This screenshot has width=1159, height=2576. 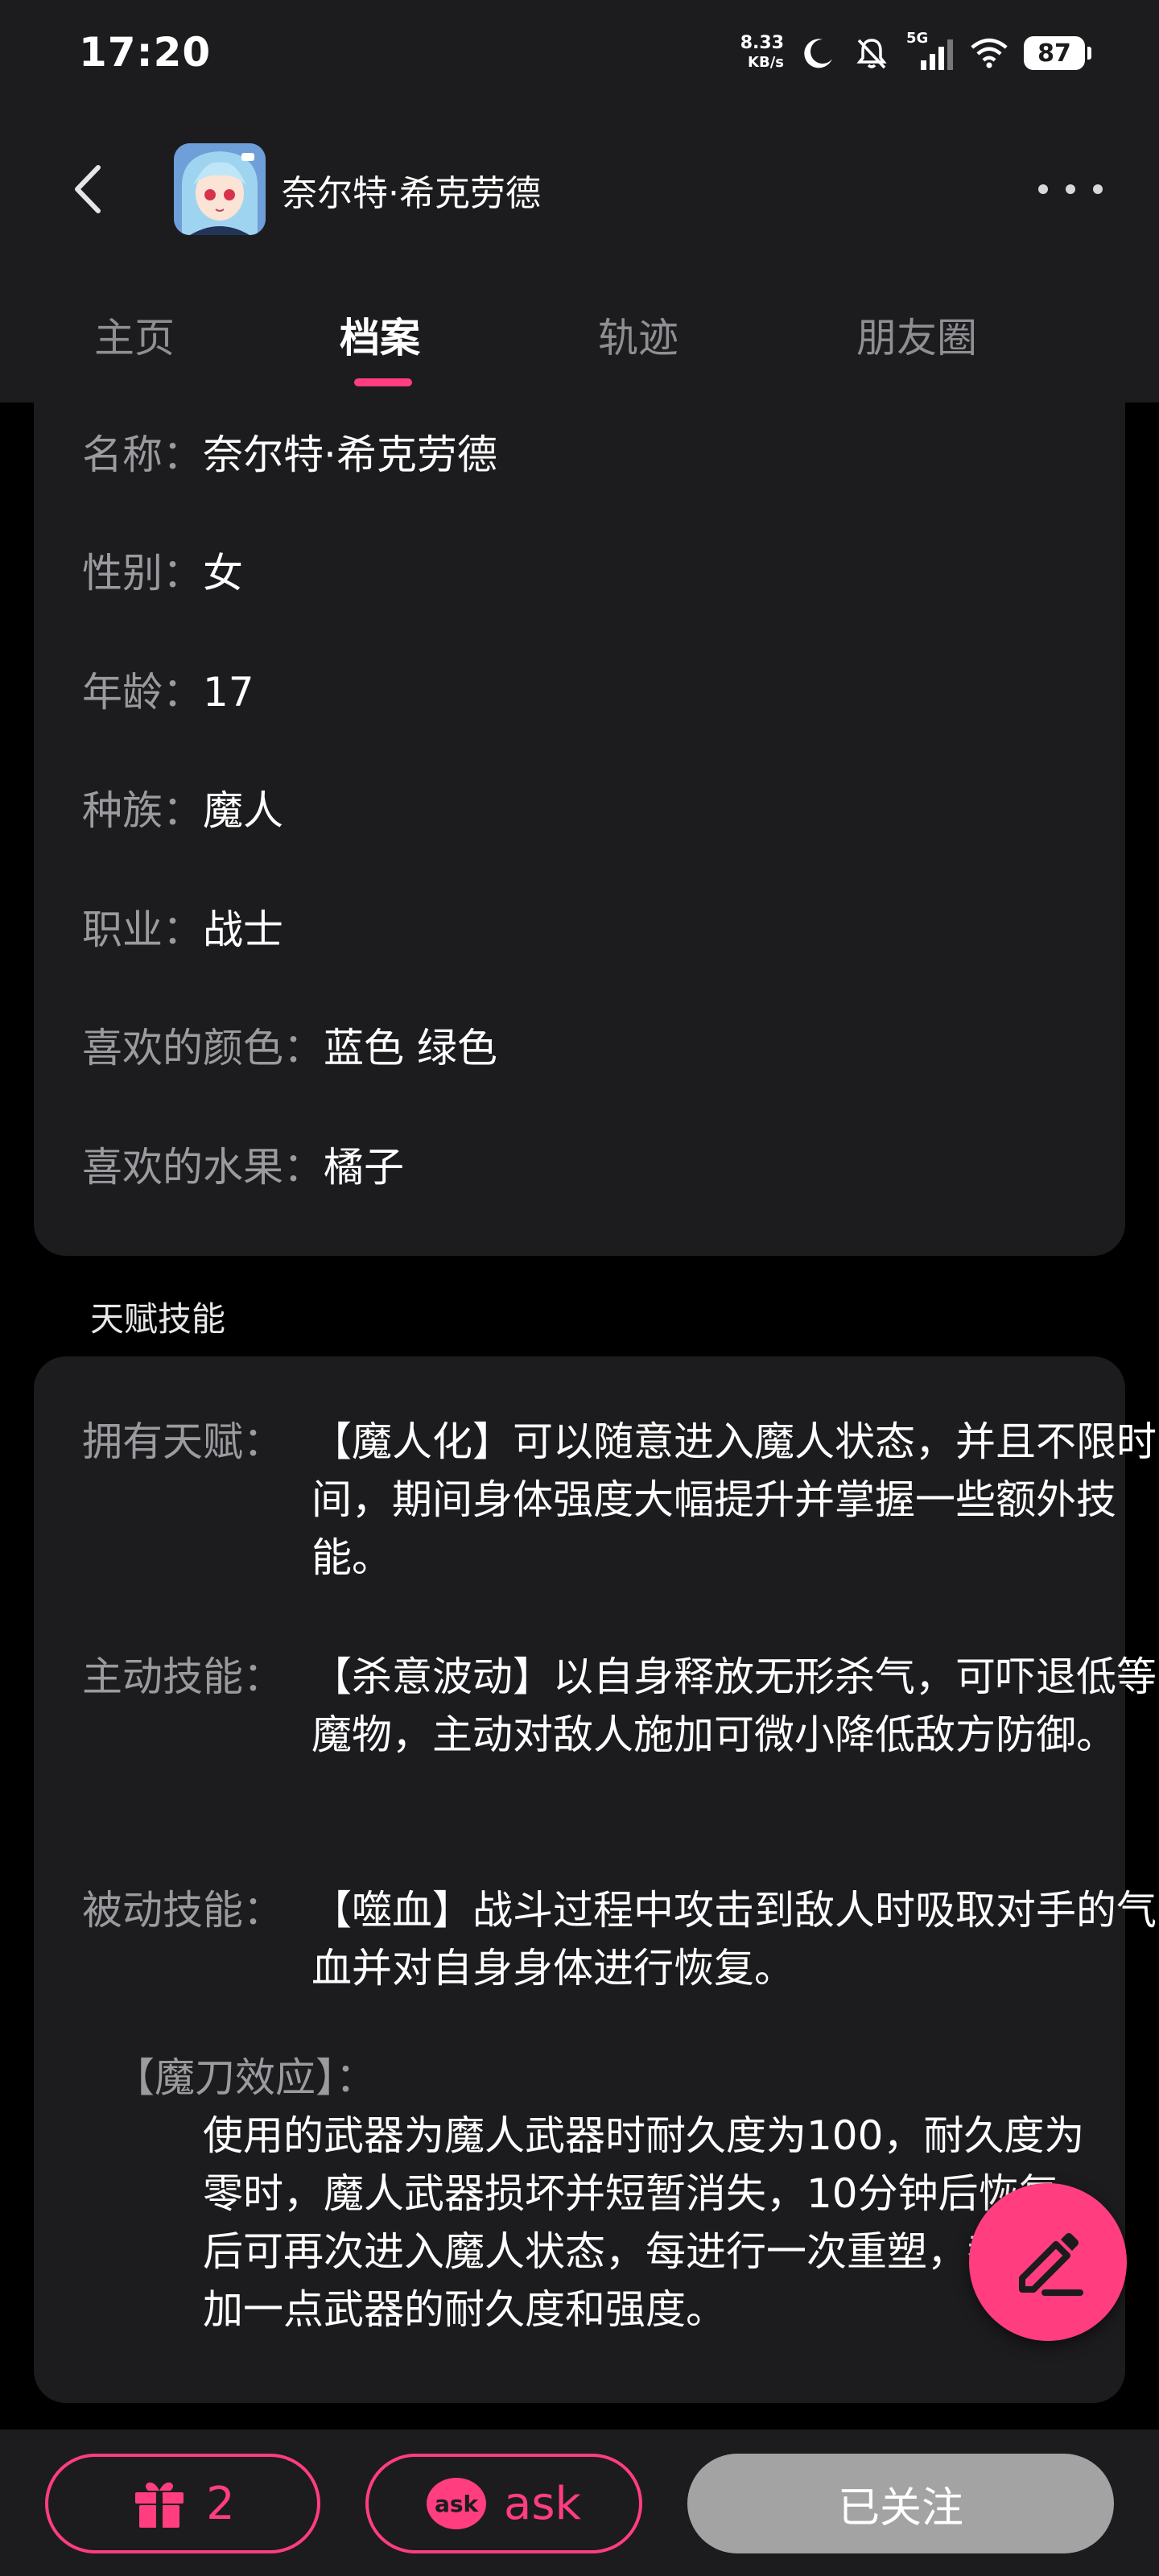 What do you see at coordinates (289, 454) in the screenshot?
I see `profile-row-name: 名称：奈尔特·希克劳德` at bounding box center [289, 454].